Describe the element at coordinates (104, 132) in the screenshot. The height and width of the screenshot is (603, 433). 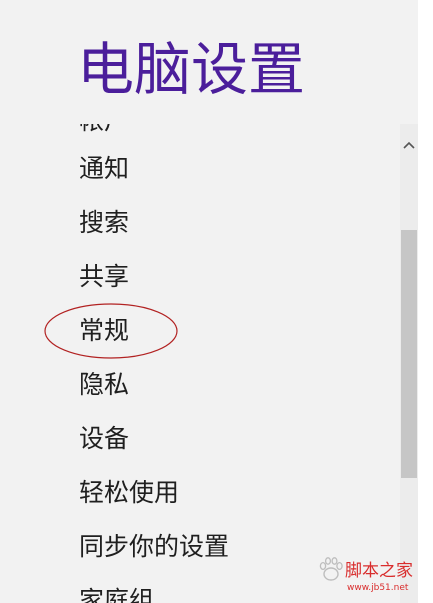
I see `nav-item-accounts: 帐户` at that location.